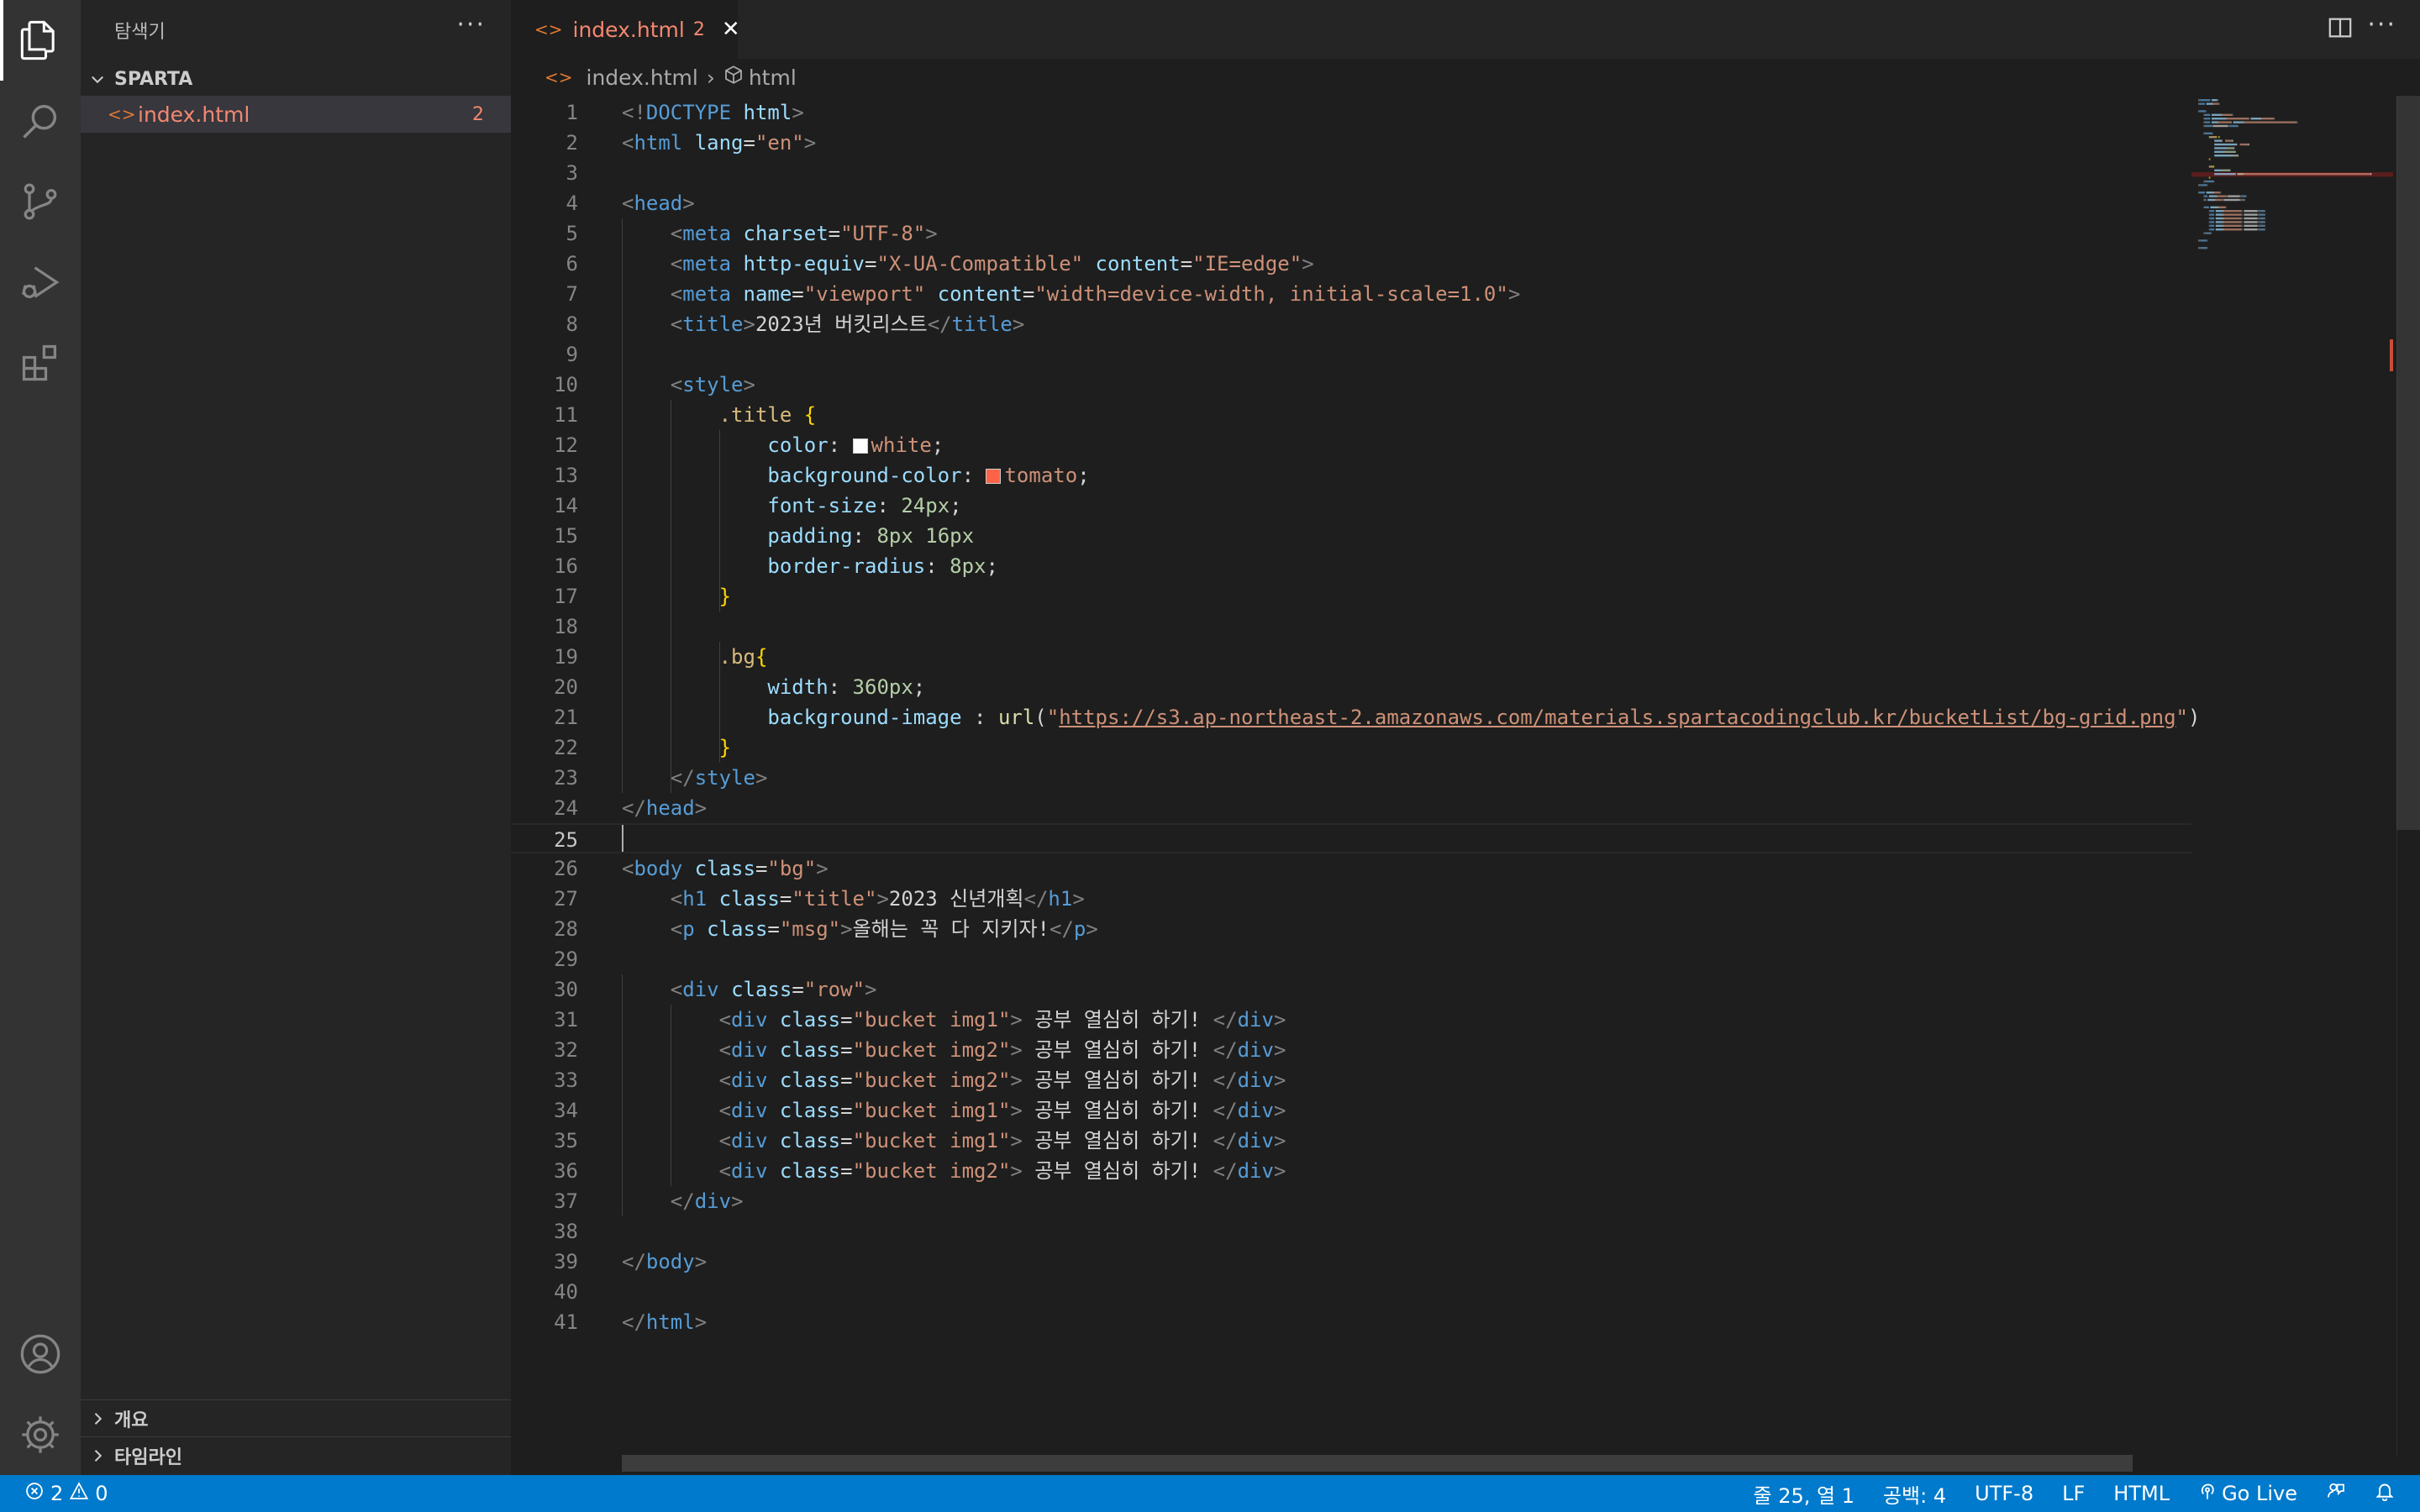 The width and height of the screenshot is (2420, 1512). What do you see at coordinates (1351, 385) in the screenshot?
I see `code-line: 10 <style>` at bounding box center [1351, 385].